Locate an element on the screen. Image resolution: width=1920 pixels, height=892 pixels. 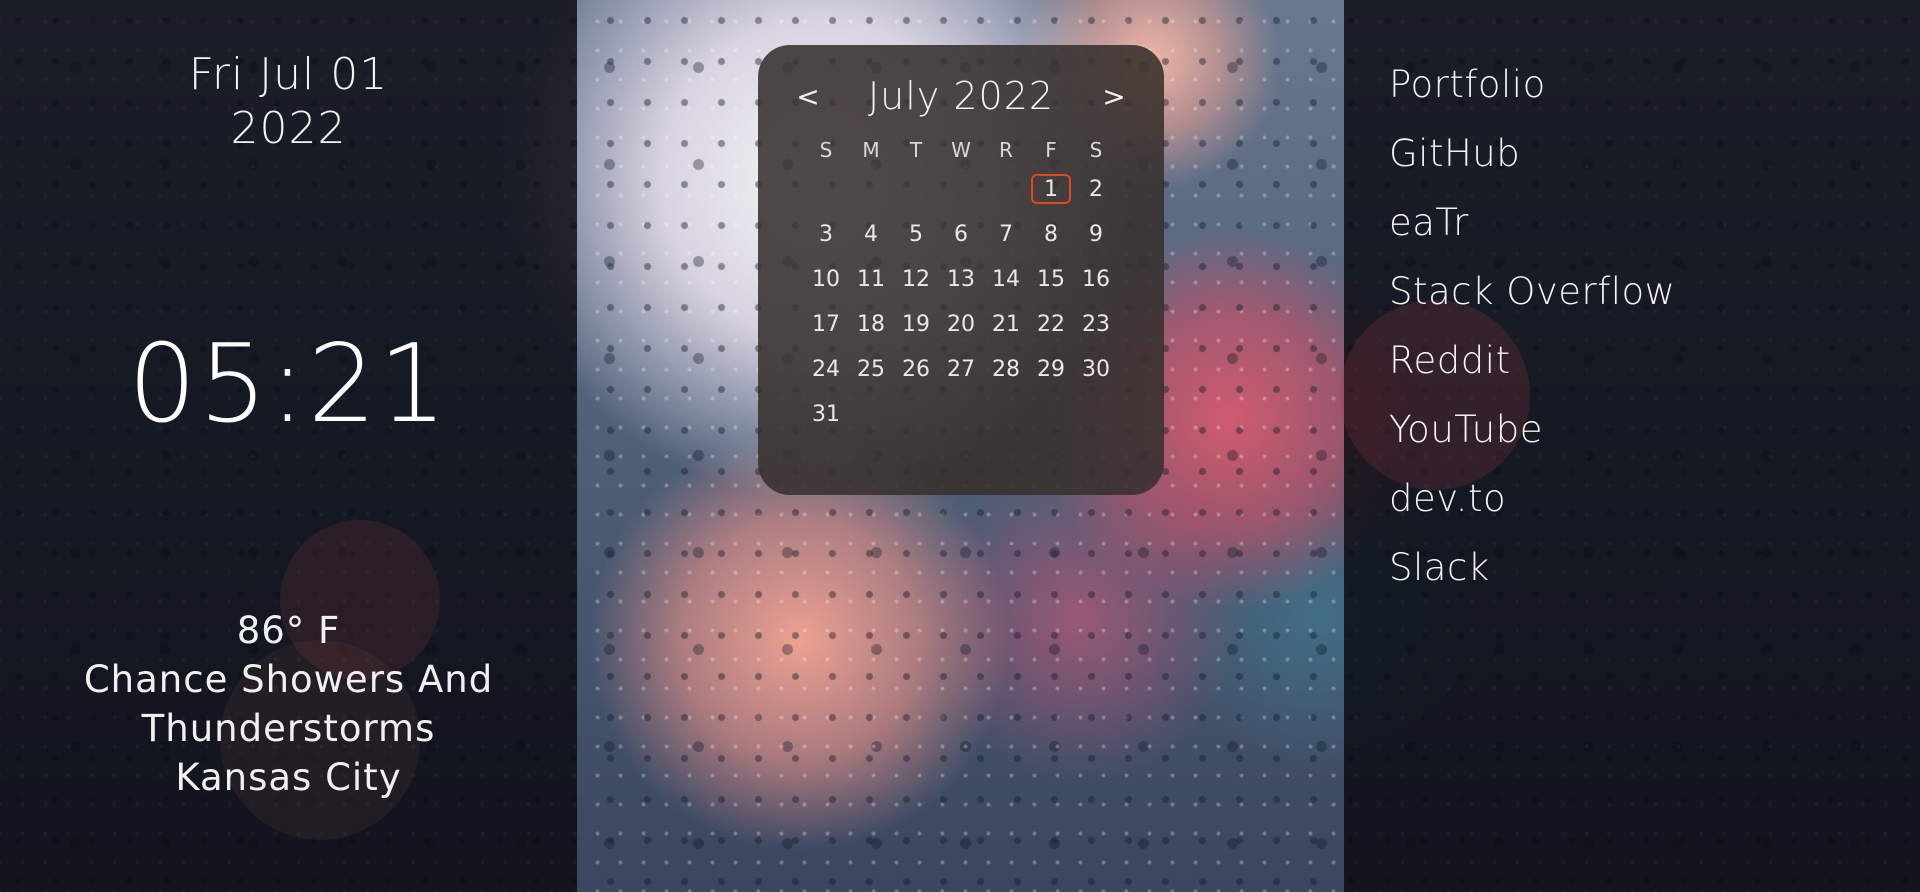
calendar-day: 11 is located at coordinates (871, 279).